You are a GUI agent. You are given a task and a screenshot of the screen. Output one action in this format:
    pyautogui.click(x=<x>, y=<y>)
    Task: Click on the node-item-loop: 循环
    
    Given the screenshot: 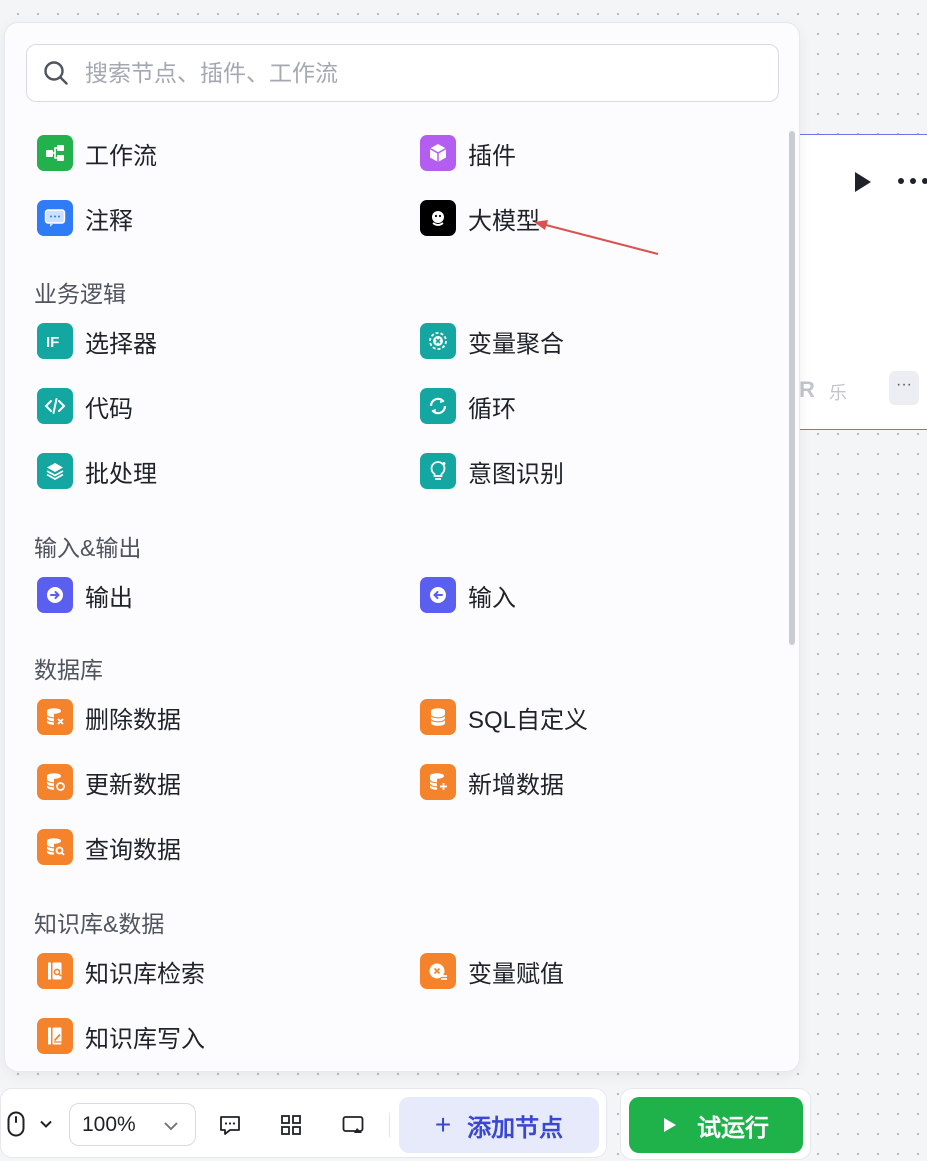 What is the action you would take?
    pyautogui.click(x=468, y=406)
    